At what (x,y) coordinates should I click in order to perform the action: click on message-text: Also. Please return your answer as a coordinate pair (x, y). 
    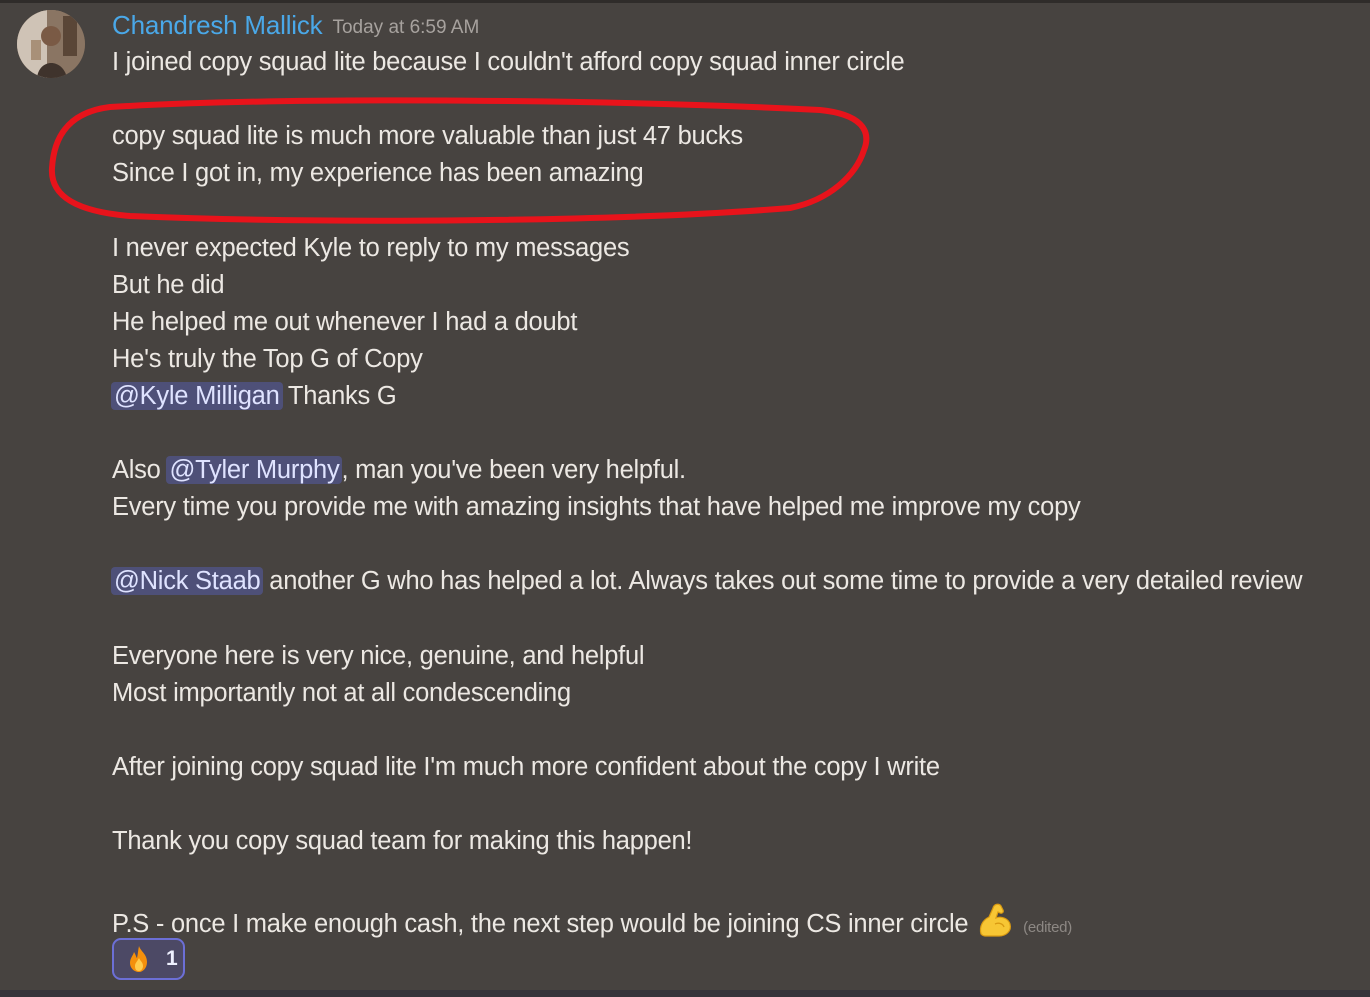
    Looking at the image, I should click on (140, 470).